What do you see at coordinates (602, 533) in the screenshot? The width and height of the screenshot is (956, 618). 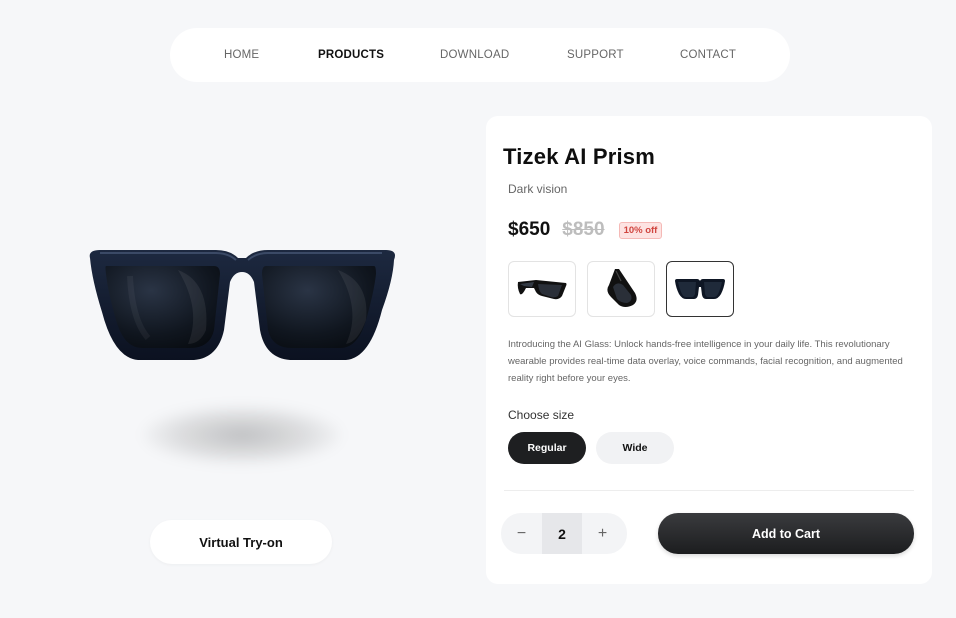 I see `quantity-increase-button: +` at bounding box center [602, 533].